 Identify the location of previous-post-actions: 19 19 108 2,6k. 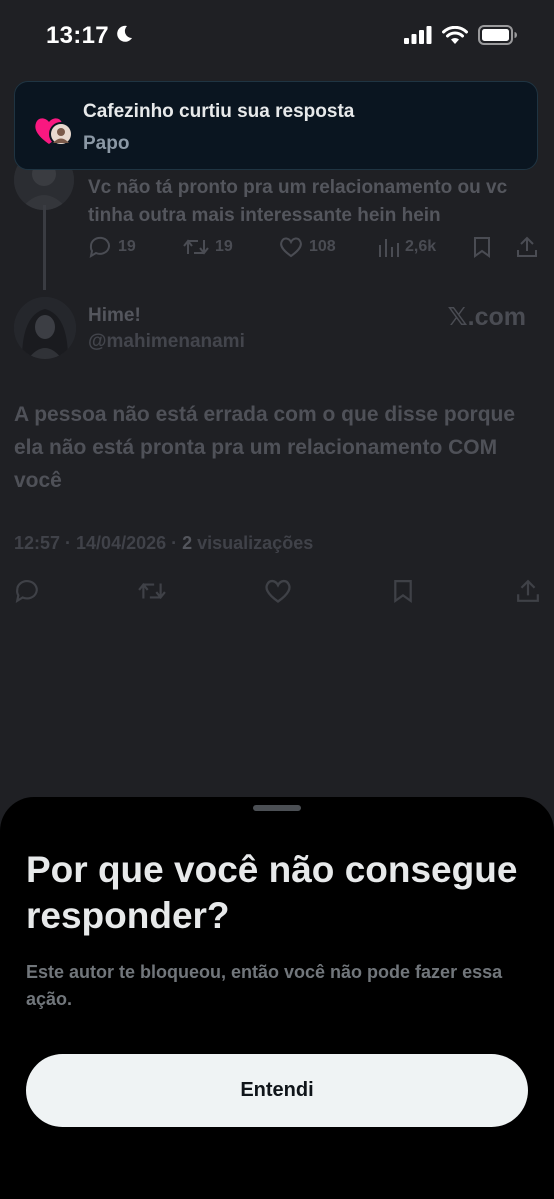
(314, 249).